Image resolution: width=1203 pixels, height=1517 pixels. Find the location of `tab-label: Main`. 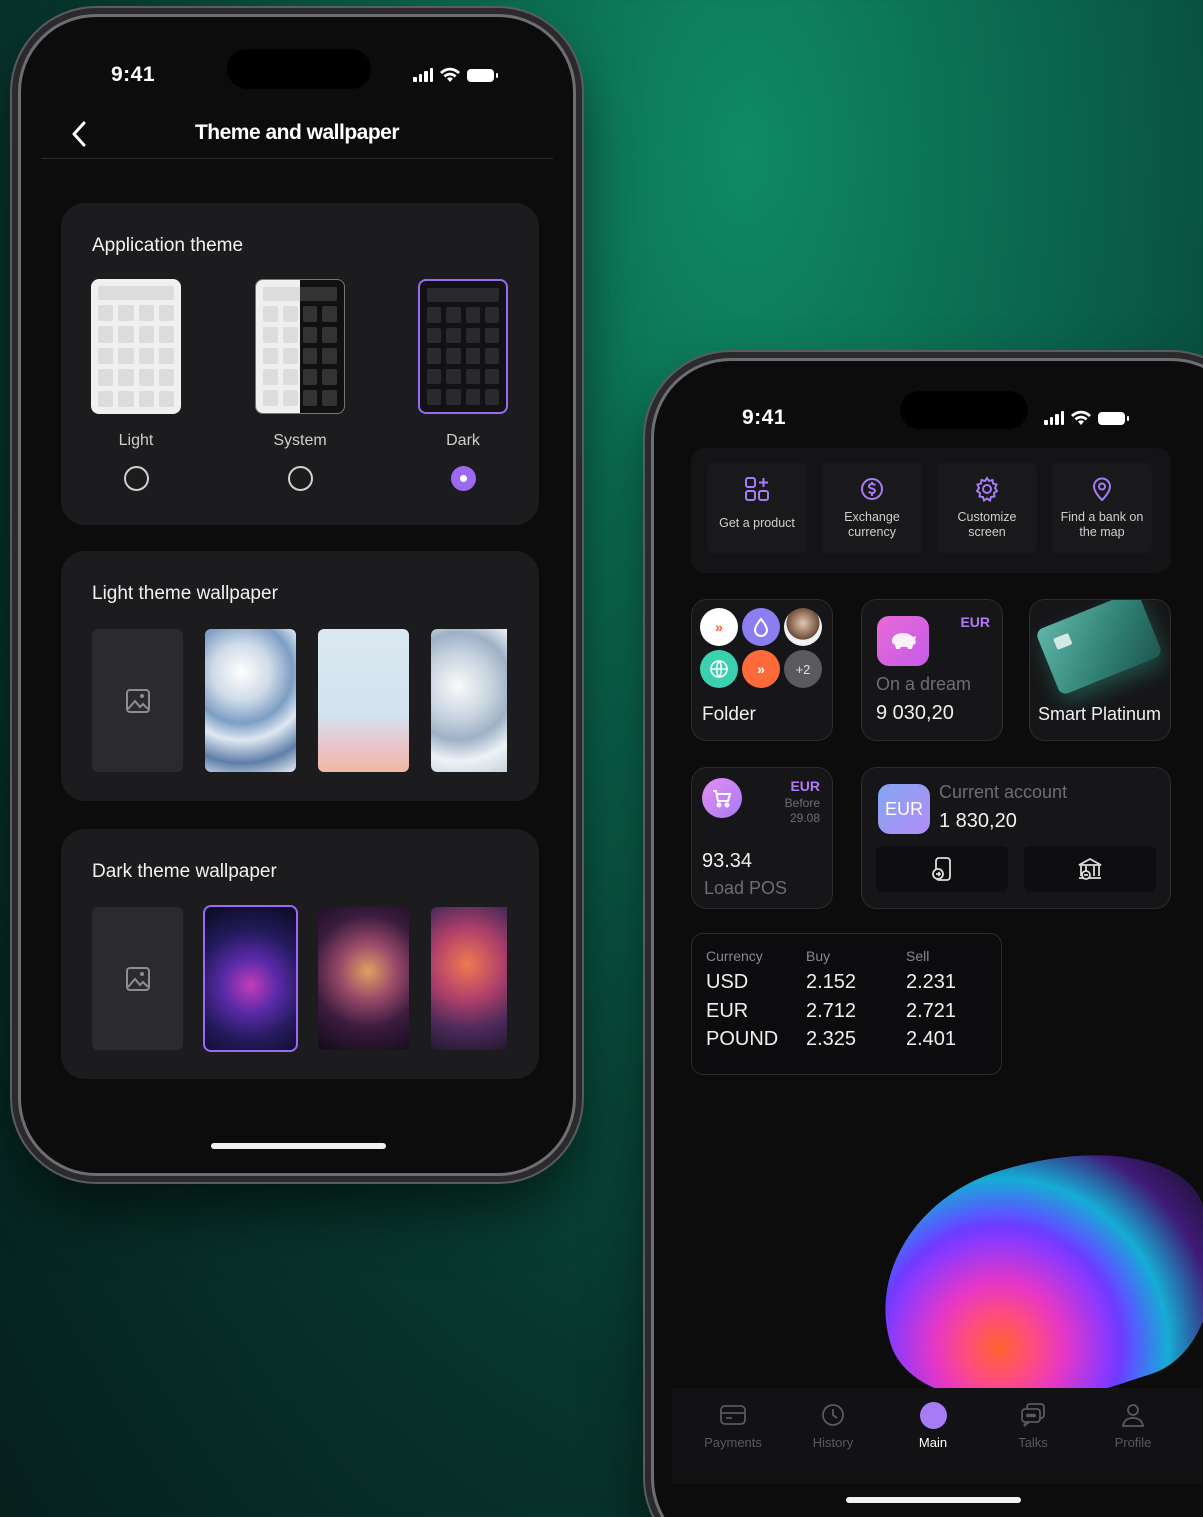

tab-label: Main is located at coordinates (933, 1442).